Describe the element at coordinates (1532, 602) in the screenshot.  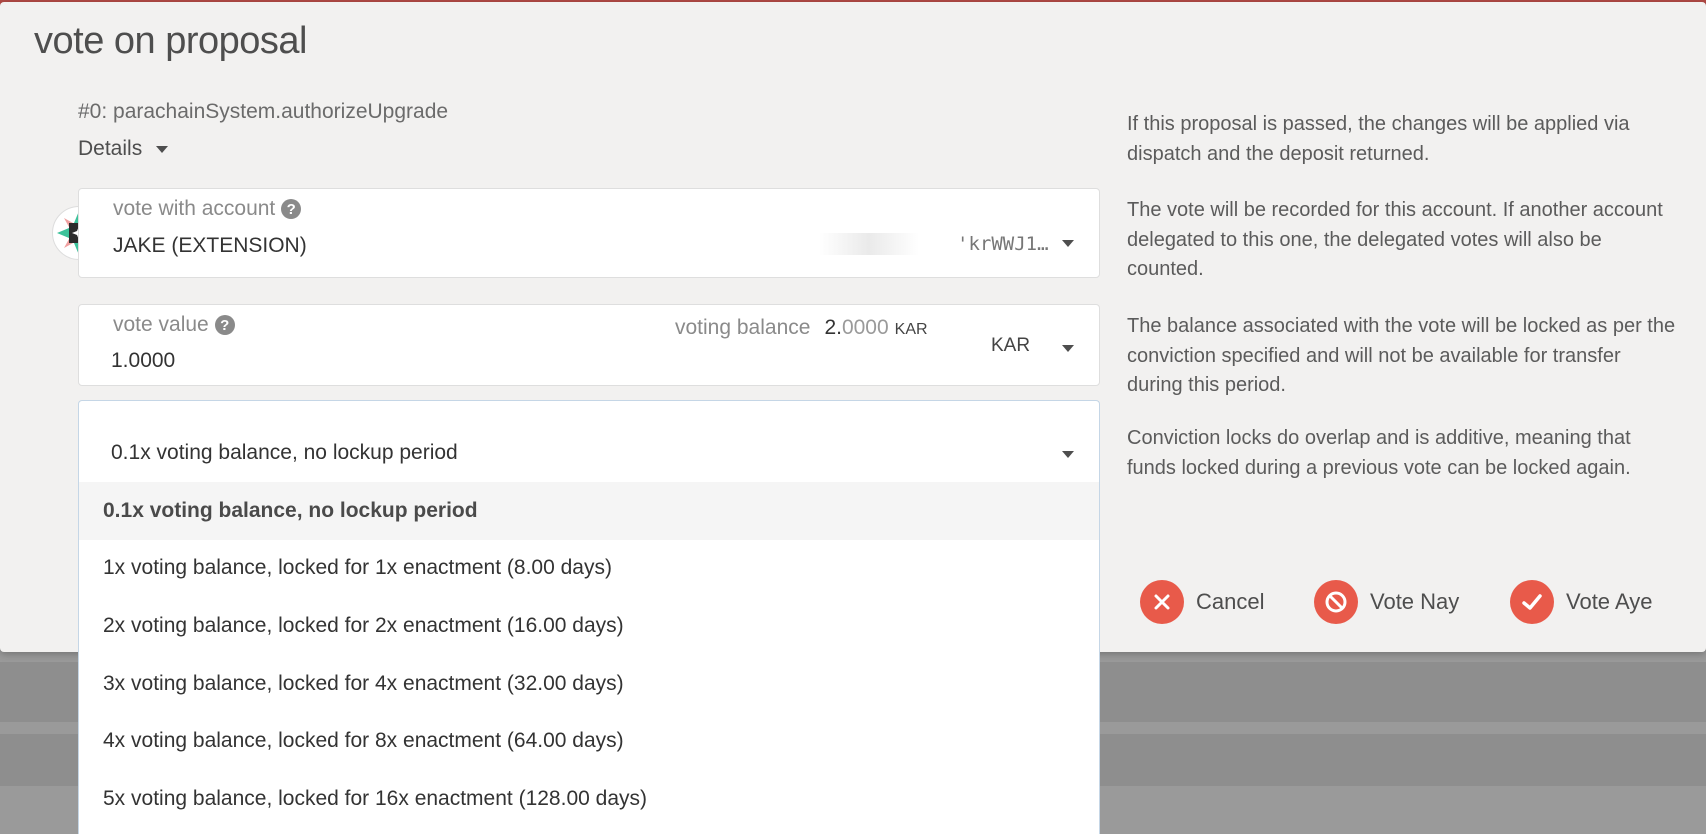
I see `check-icon` at that location.